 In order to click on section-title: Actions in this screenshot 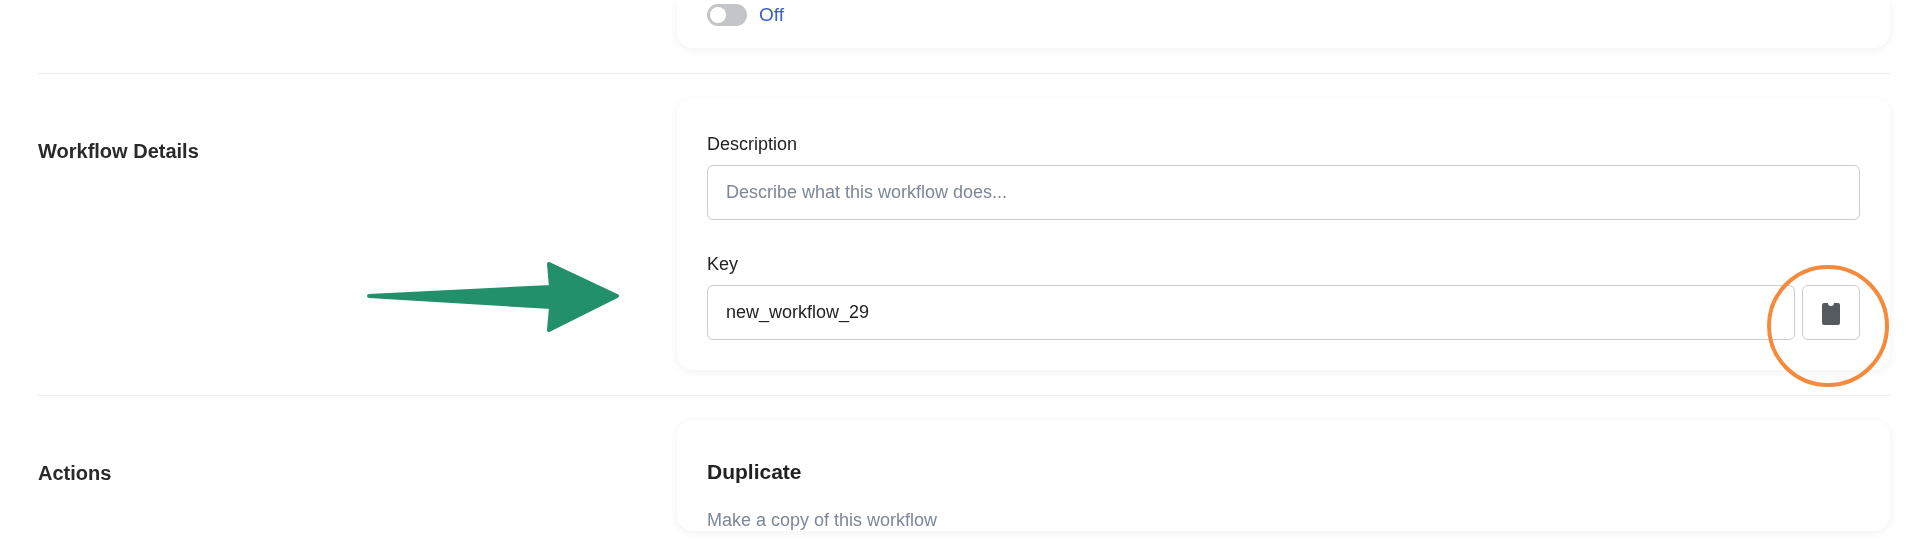, I will do `click(75, 473)`.